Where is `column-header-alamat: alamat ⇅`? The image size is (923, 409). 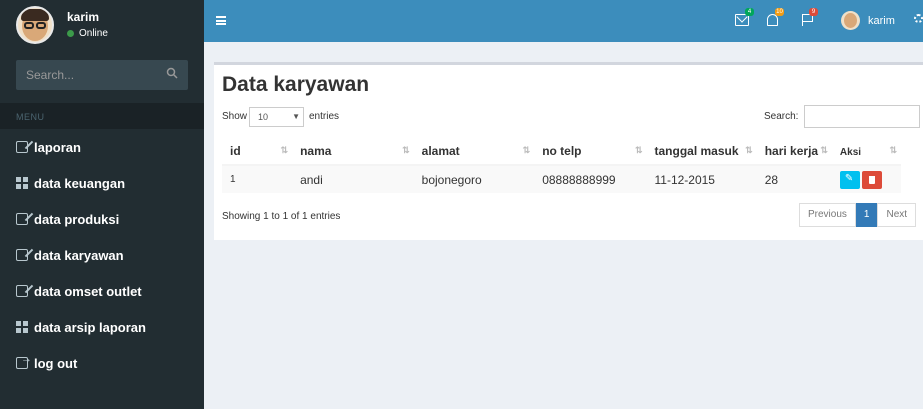 column-header-alamat: alamat ⇅ is located at coordinates (474, 151).